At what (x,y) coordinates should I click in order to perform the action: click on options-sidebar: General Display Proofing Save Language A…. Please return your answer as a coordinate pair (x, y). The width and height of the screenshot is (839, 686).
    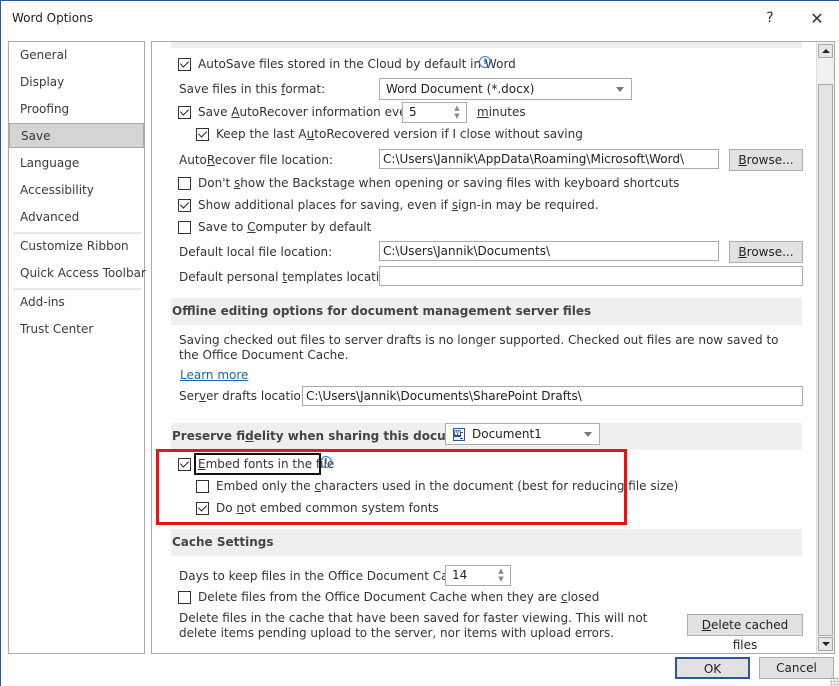
    Looking at the image, I should click on (77, 347).